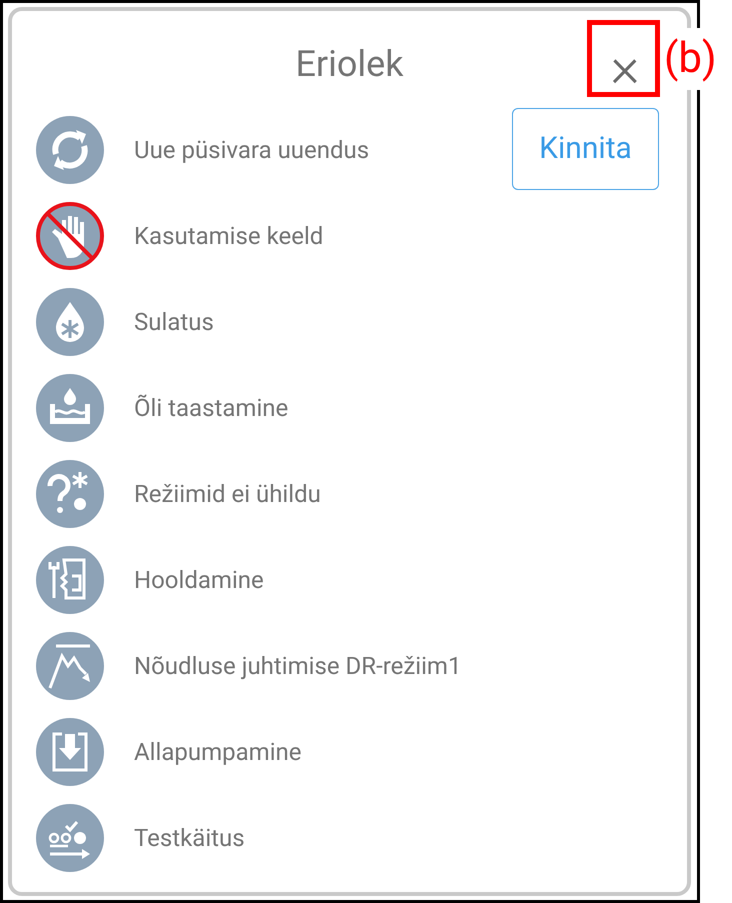 This screenshot has width=732, height=903. What do you see at coordinates (70, 236) in the screenshot?
I see `prohibited-hand-icon` at bounding box center [70, 236].